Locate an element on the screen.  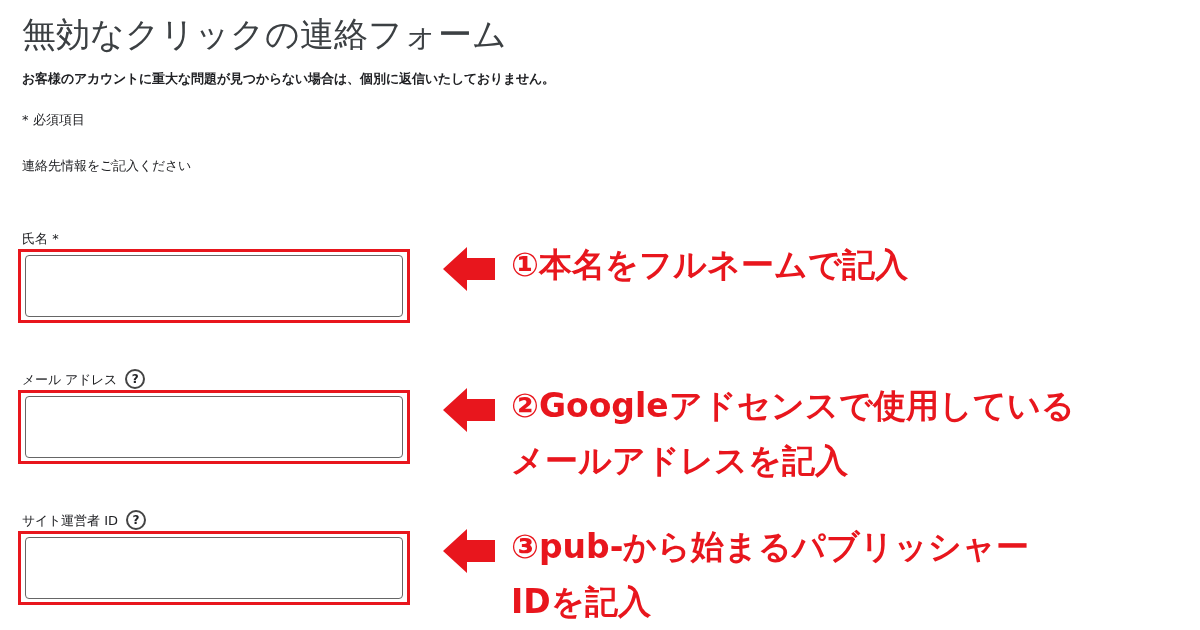
notice-text: お客様のアカウントに重大な問題が見つからない場合は、個別に返信いたしておりません。 is located at coordinates (289, 78).